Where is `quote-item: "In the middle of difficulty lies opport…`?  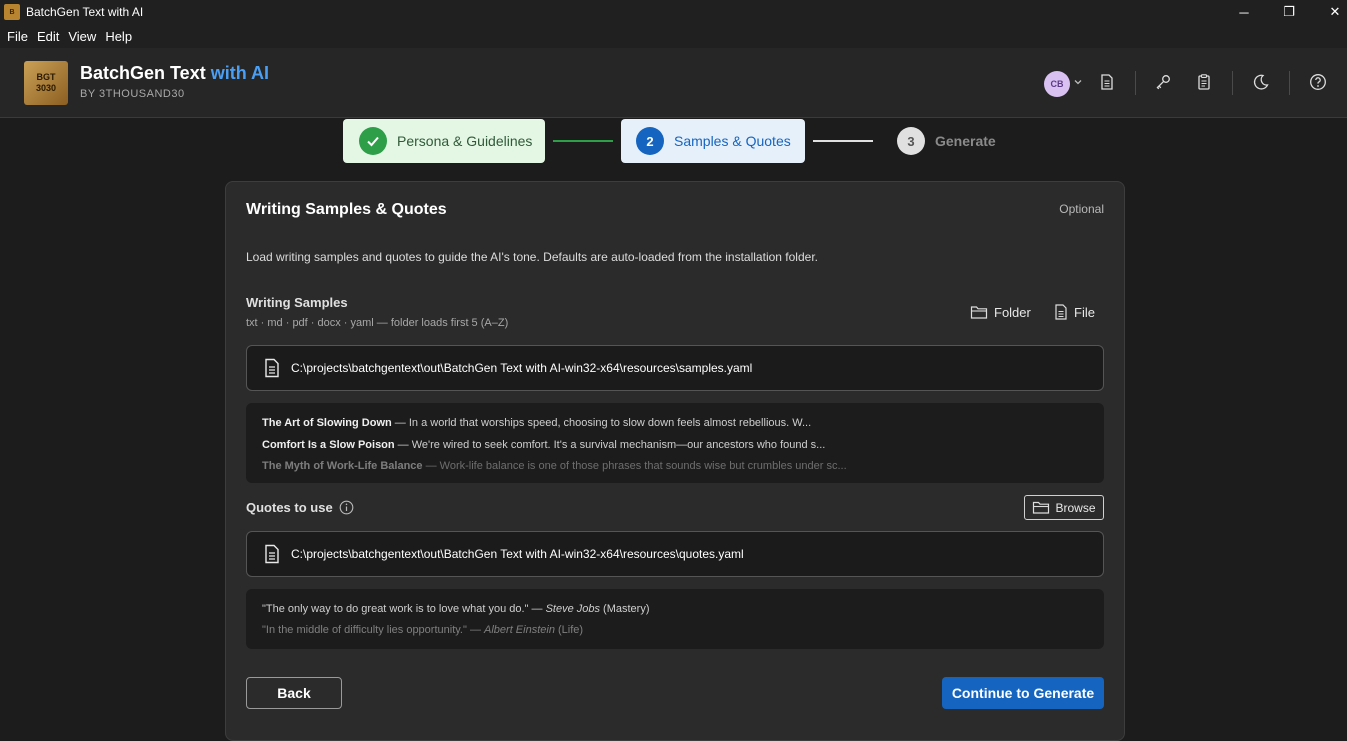 quote-item: "In the middle of difficulty lies opport… is located at coordinates (423, 630).